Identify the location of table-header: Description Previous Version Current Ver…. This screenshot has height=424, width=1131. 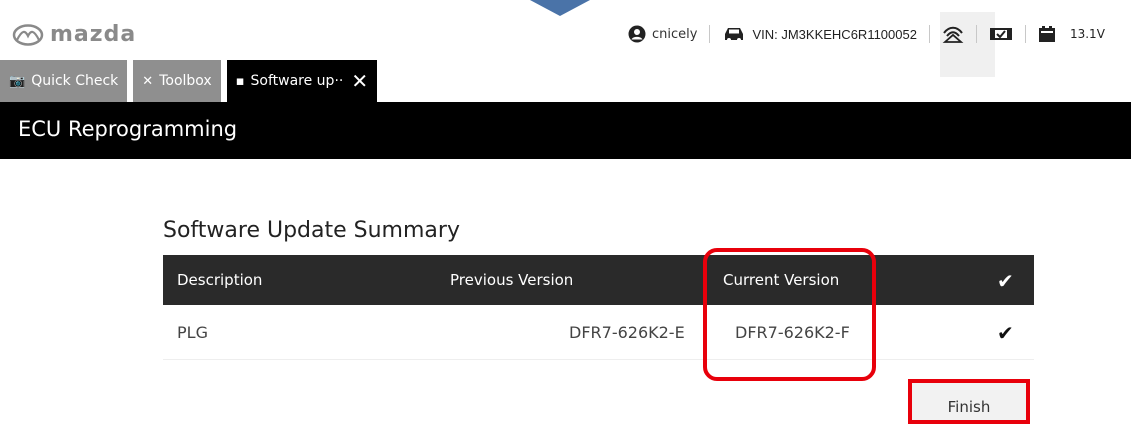
(598, 280).